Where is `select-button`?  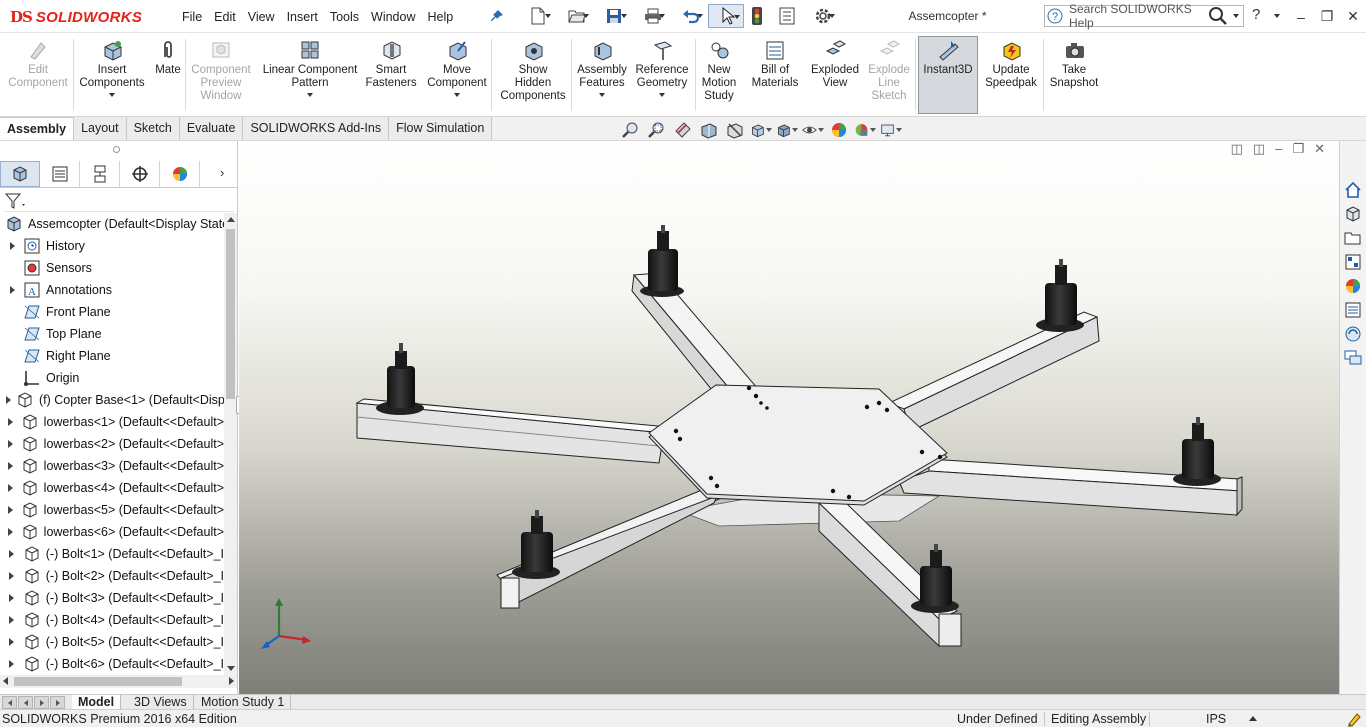
select-button is located at coordinates (726, 16).